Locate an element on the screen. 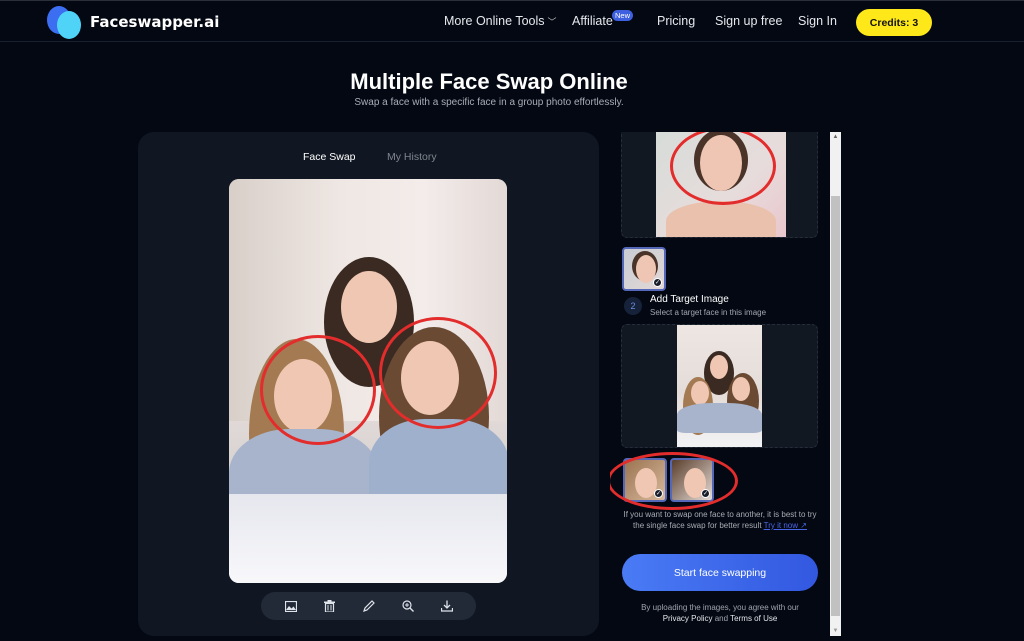 The width and height of the screenshot is (1024, 641). tab-face-swap: Face Swap is located at coordinates (329, 157).